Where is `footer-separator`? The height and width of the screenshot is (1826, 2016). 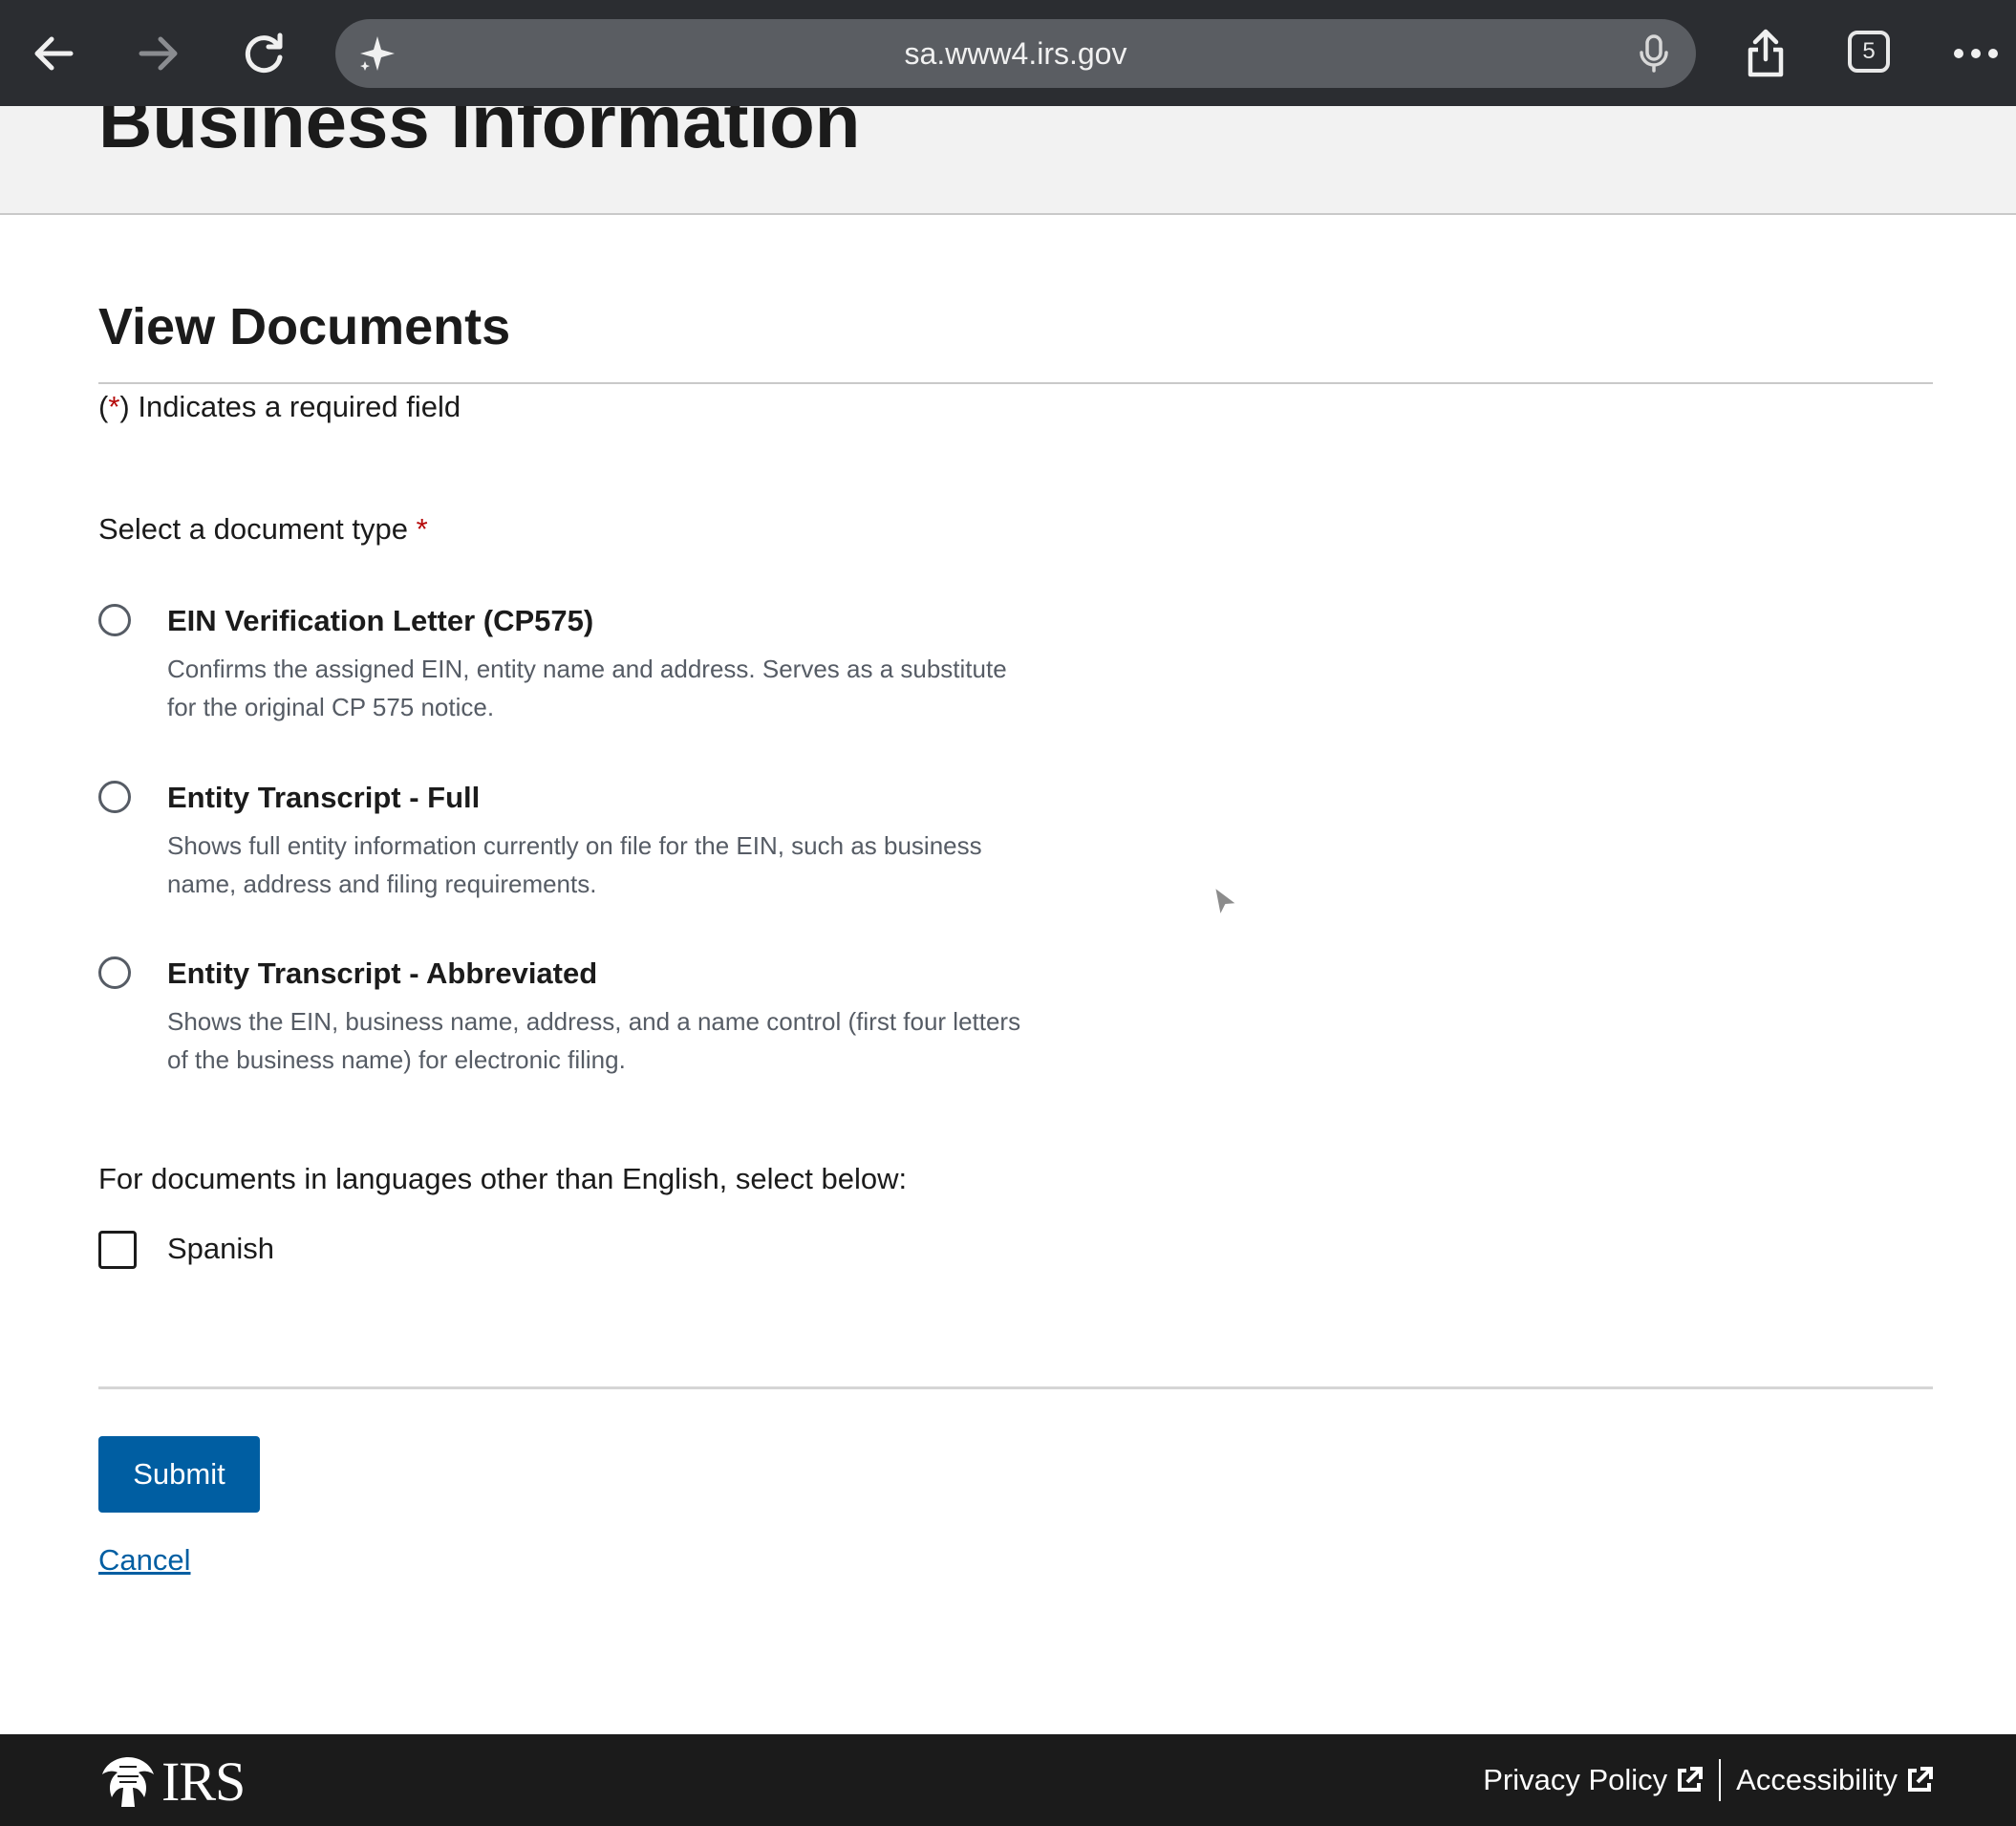
footer-separator is located at coordinates (1721, 1780).